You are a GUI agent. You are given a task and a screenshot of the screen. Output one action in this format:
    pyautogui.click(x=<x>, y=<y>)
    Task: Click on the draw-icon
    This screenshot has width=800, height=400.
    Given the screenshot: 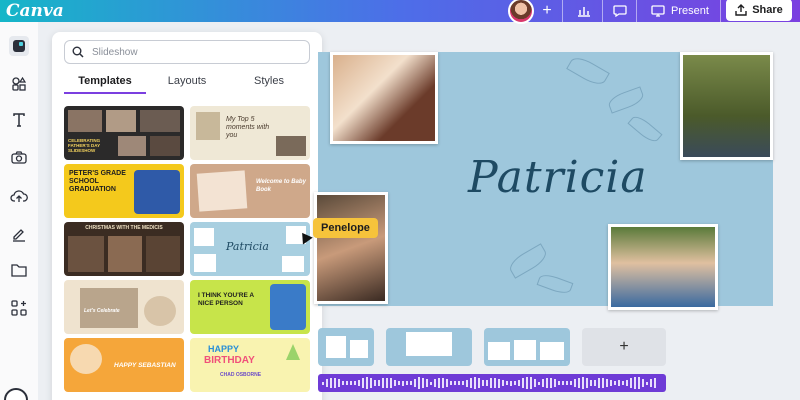 What is the action you would take?
    pyautogui.click(x=19, y=234)
    